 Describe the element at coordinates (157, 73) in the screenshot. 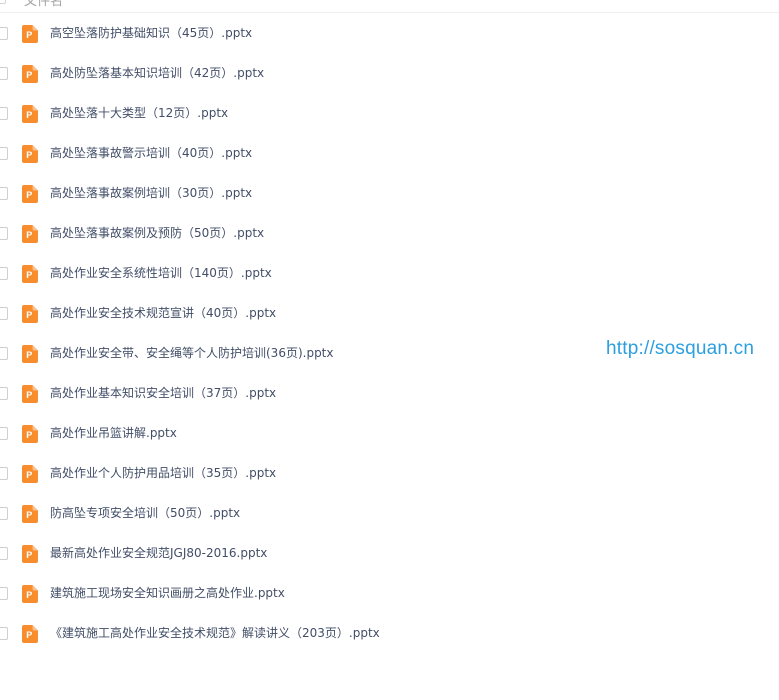

I see `file-name: 高处防坠落基本知识培训（42页）.pptx` at that location.